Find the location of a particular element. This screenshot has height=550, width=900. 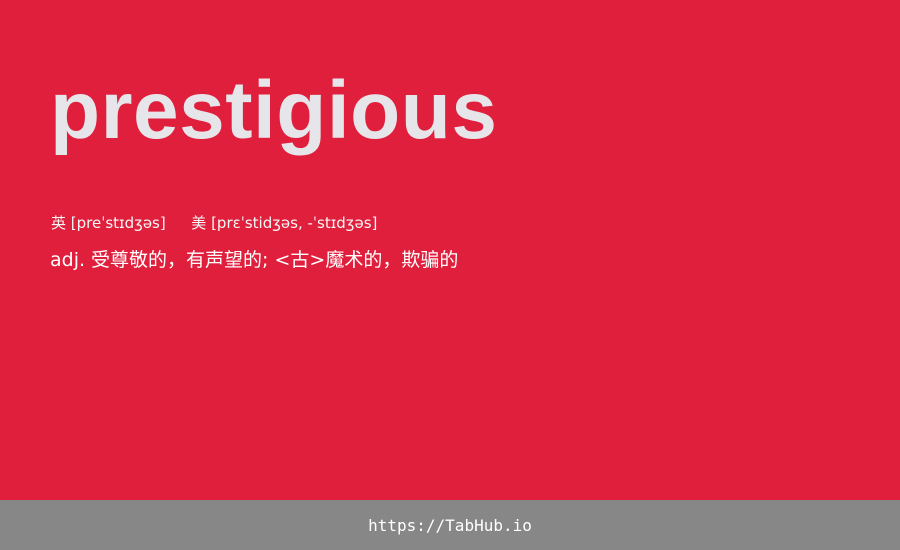

us-phonetic: [prɛˈstidʒəs, -ˈstɪdʒəs] is located at coordinates (294, 223).